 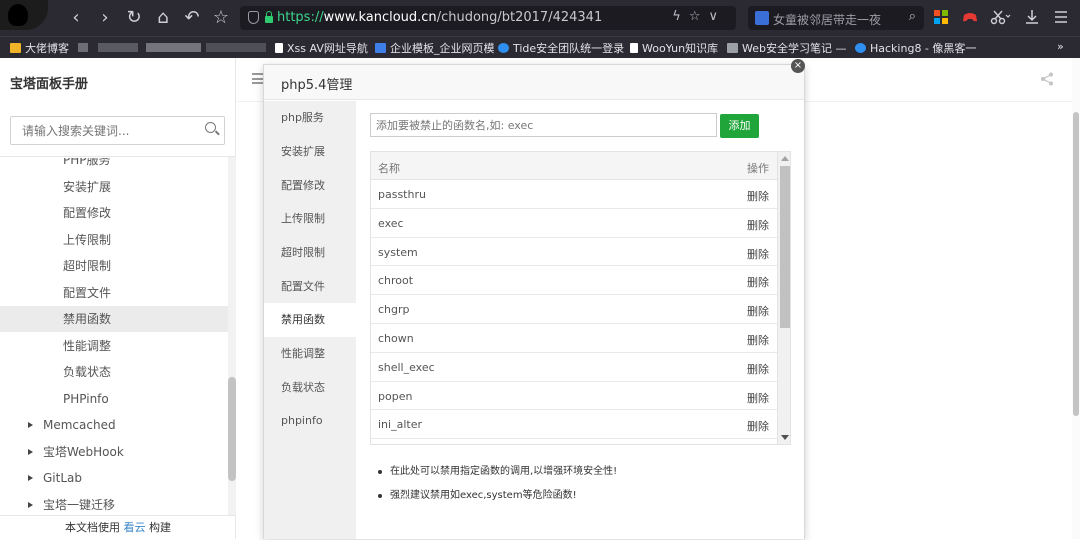 What do you see at coordinates (114, 240) in the screenshot?
I see `toc-item: 上传限制` at bounding box center [114, 240].